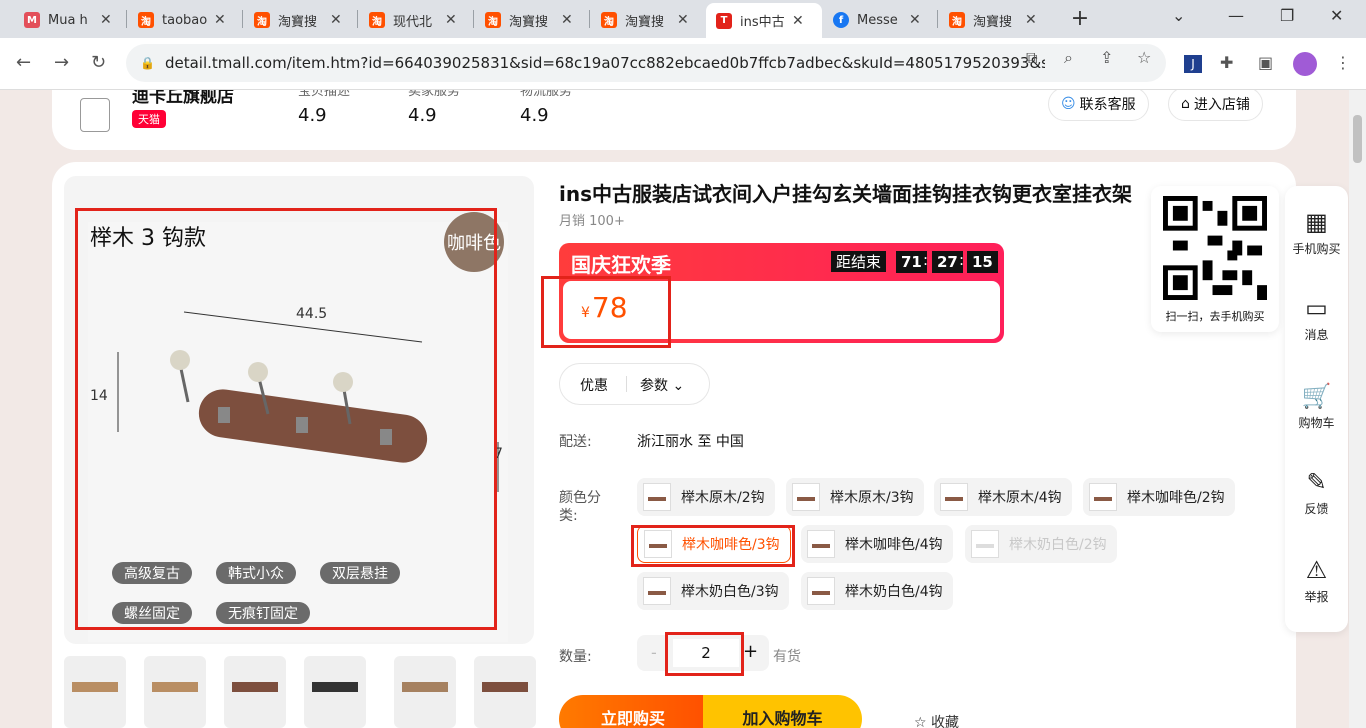  Describe the element at coordinates (95, 115) in the screenshot. I see `shop-logo` at that location.